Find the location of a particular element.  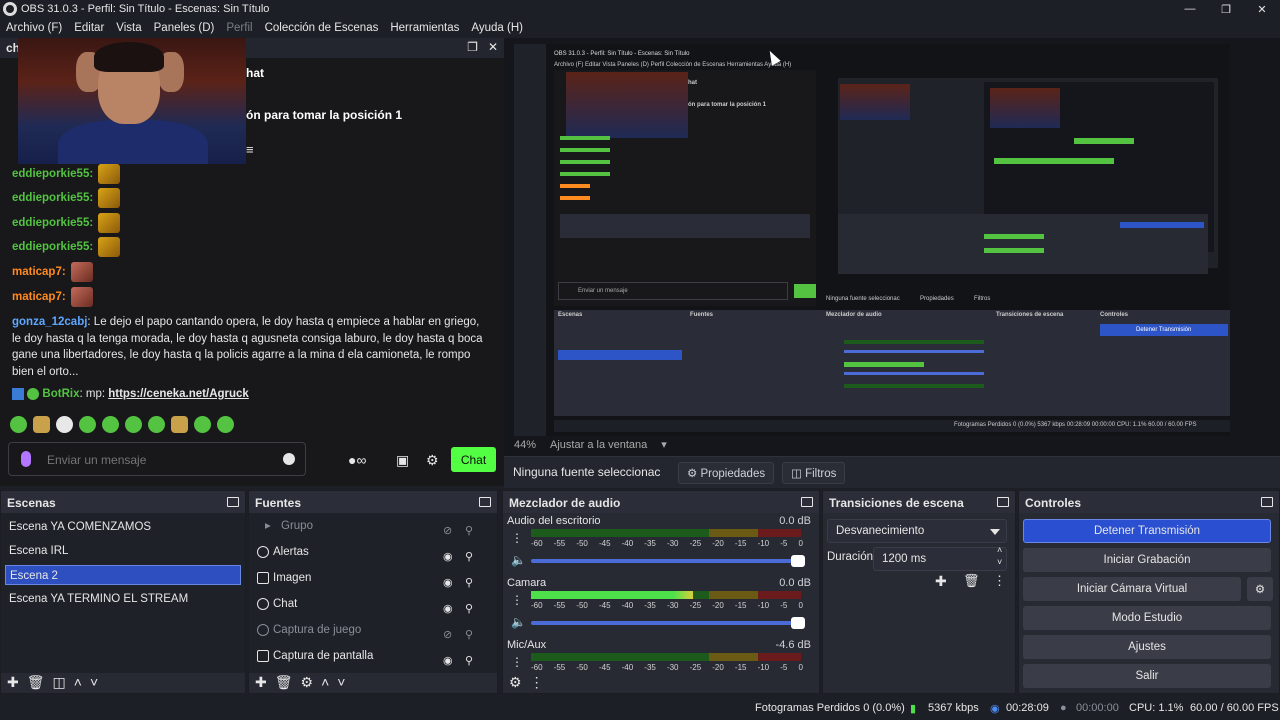

start-recording-button: Iniciar Grabación is located at coordinates (1147, 560).